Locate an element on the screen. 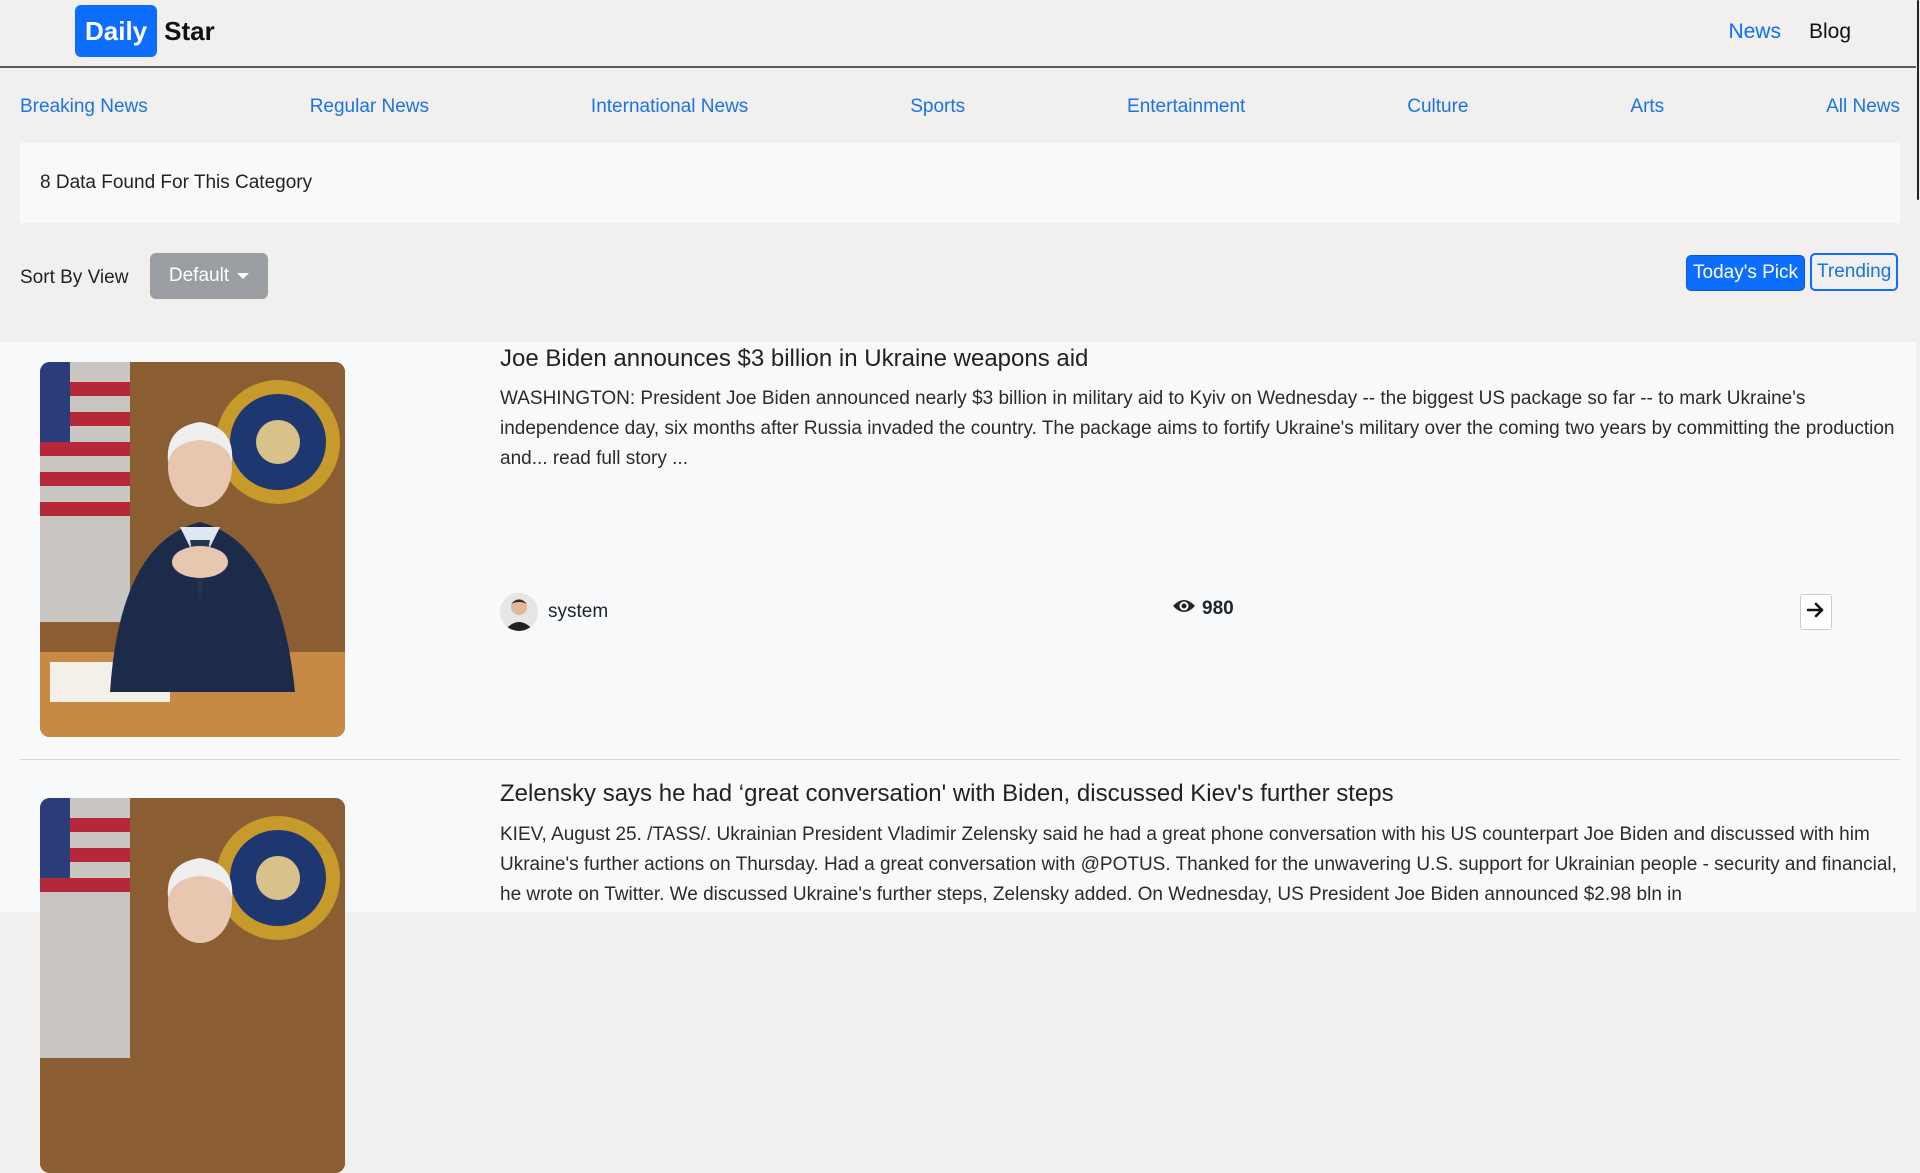  brand-star: Star is located at coordinates (189, 30).